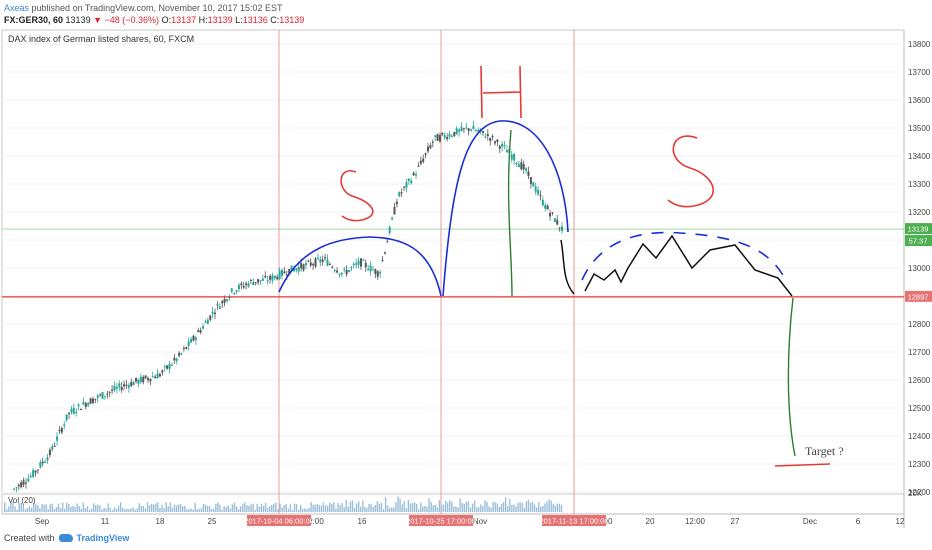 The width and height of the screenshot is (932, 550). What do you see at coordinates (105, 521) in the screenshot?
I see `time-tick-label: 11` at bounding box center [105, 521].